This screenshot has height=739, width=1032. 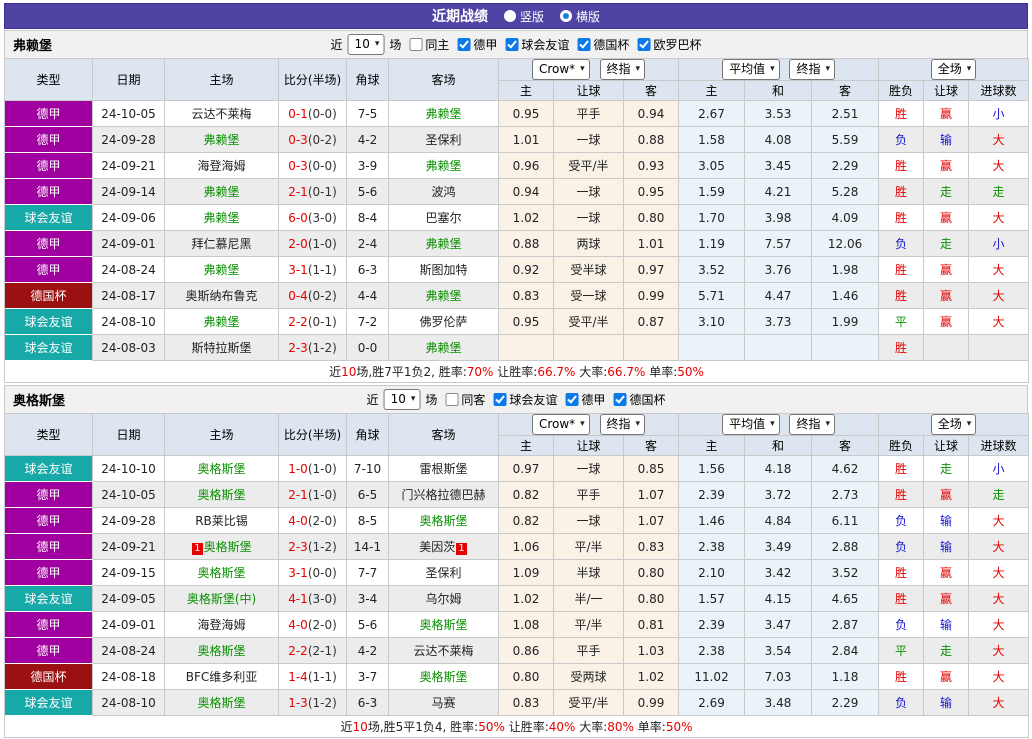 I want to click on team-label: 奥格斯堡, so click(x=221, y=573).